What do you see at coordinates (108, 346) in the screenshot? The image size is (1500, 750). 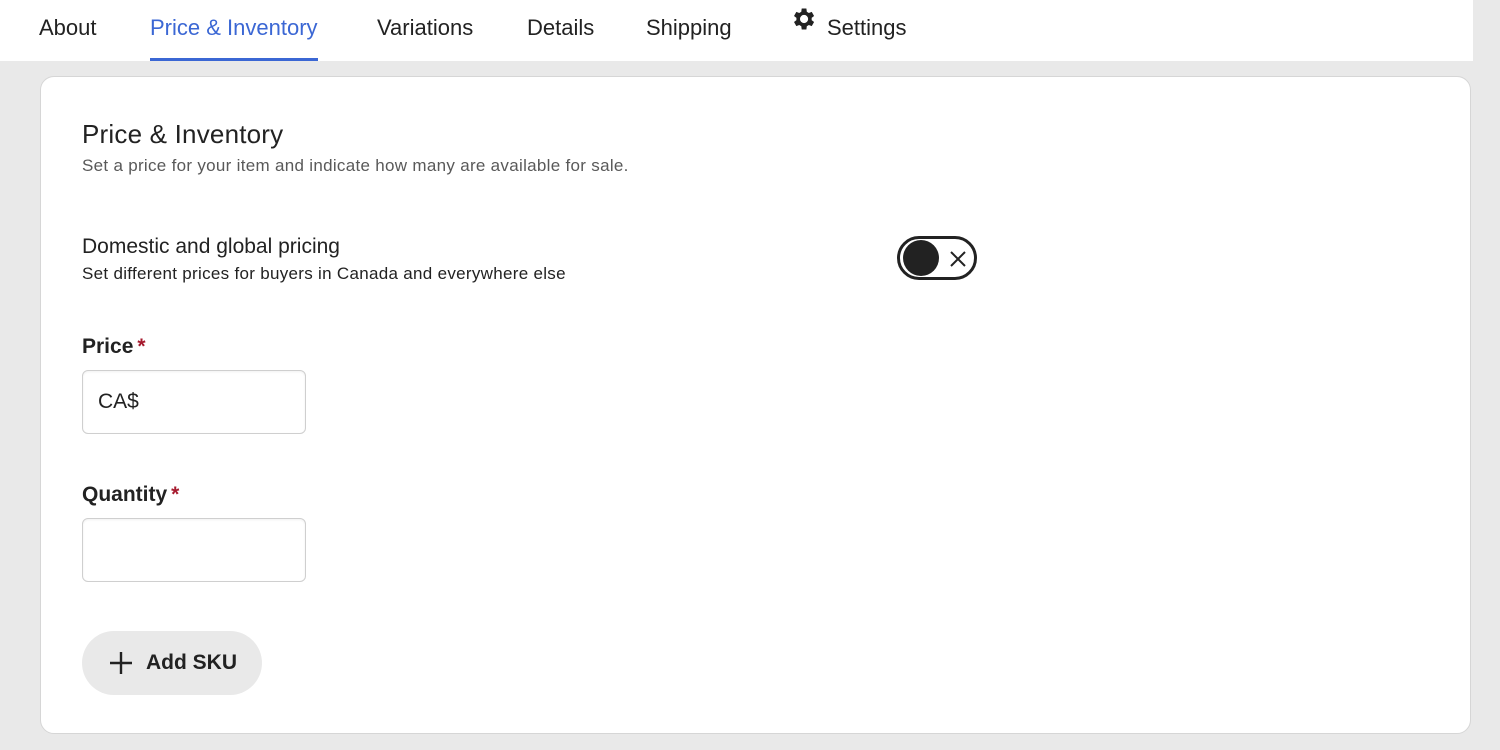 I see `price-label-text: Price` at bounding box center [108, 346].